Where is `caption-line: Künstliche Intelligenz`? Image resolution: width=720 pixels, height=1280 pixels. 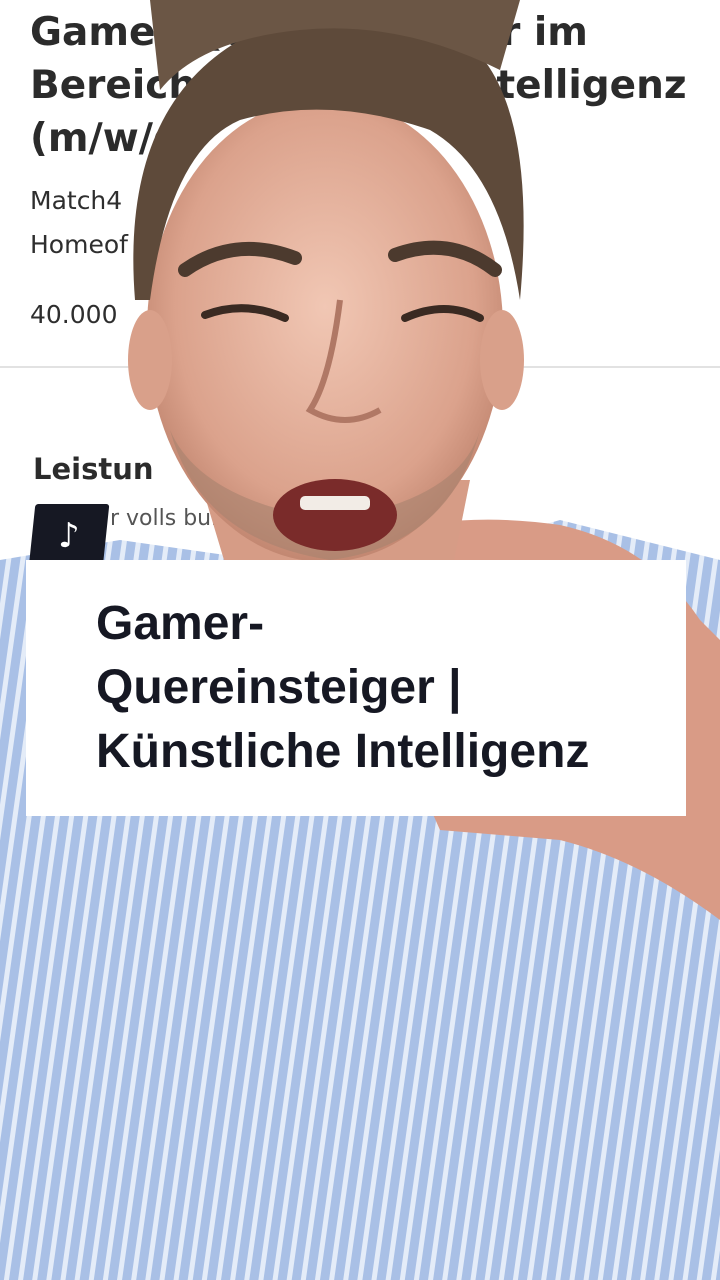
caption-line: Künstliche Intelligenz is located at coordinates (343, 751).